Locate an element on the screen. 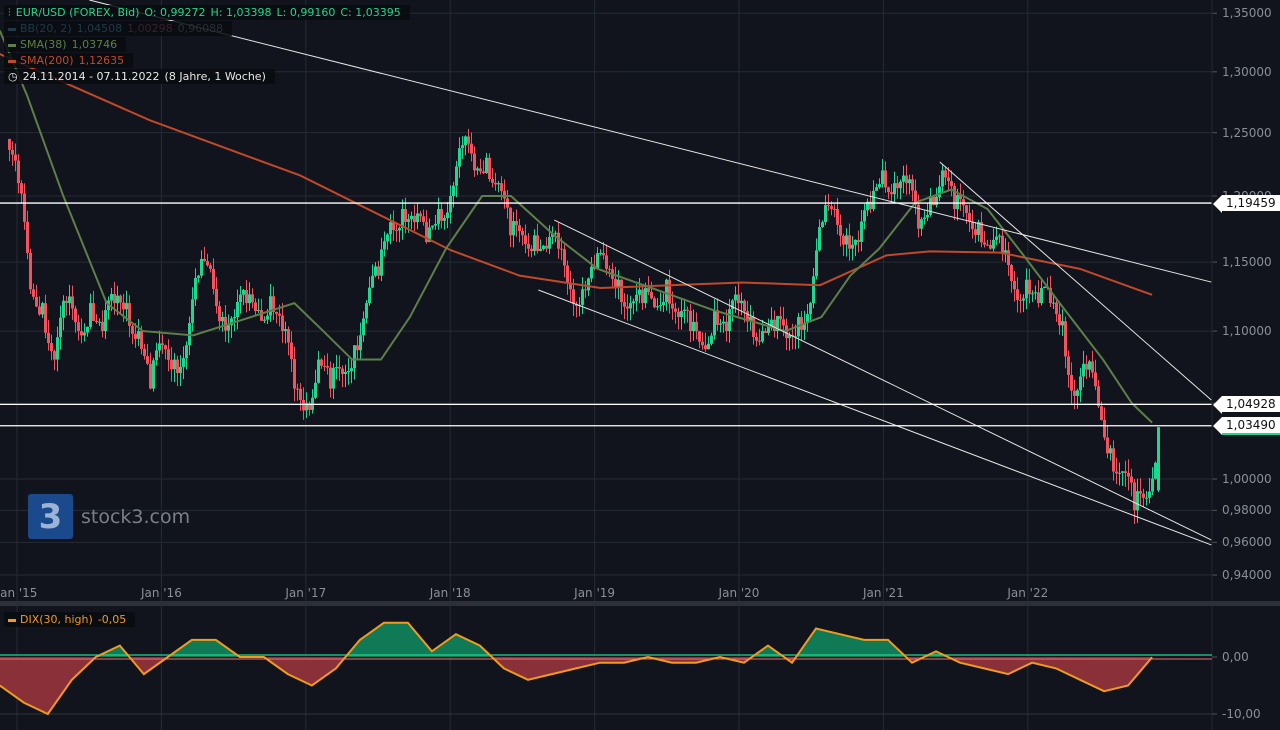 This screenshot has height=730, width=1280. legend-sma38: SMA(38) 1,03746 is located at coordinates (65, 44).